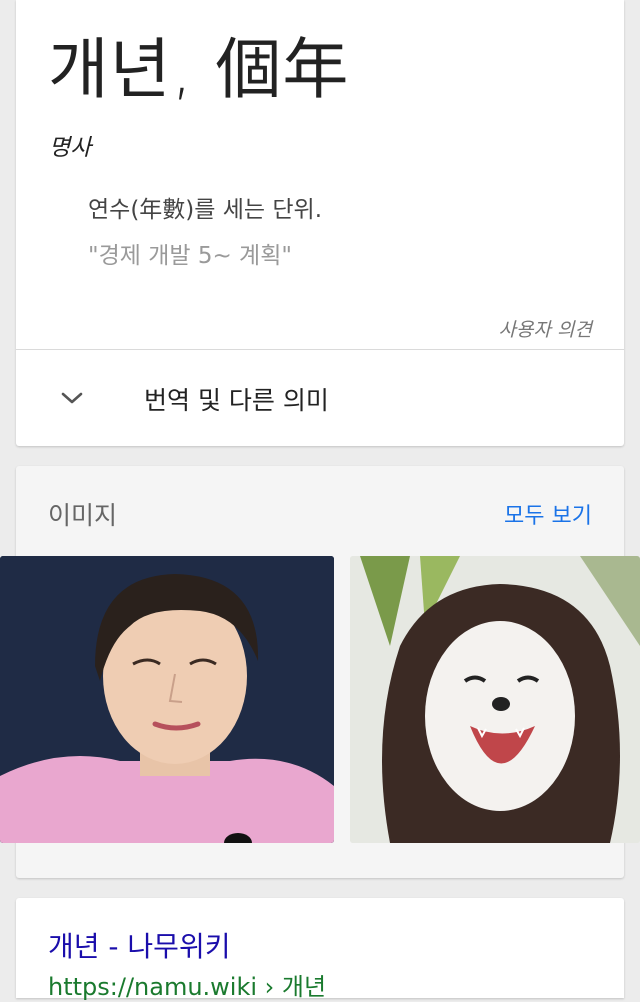 This screenshot has height=1002, width=640. Describe the element at coordinates (190, 256) in the screenshot. I see `example-text: "경제 개발 5~ 계획"` at that location.